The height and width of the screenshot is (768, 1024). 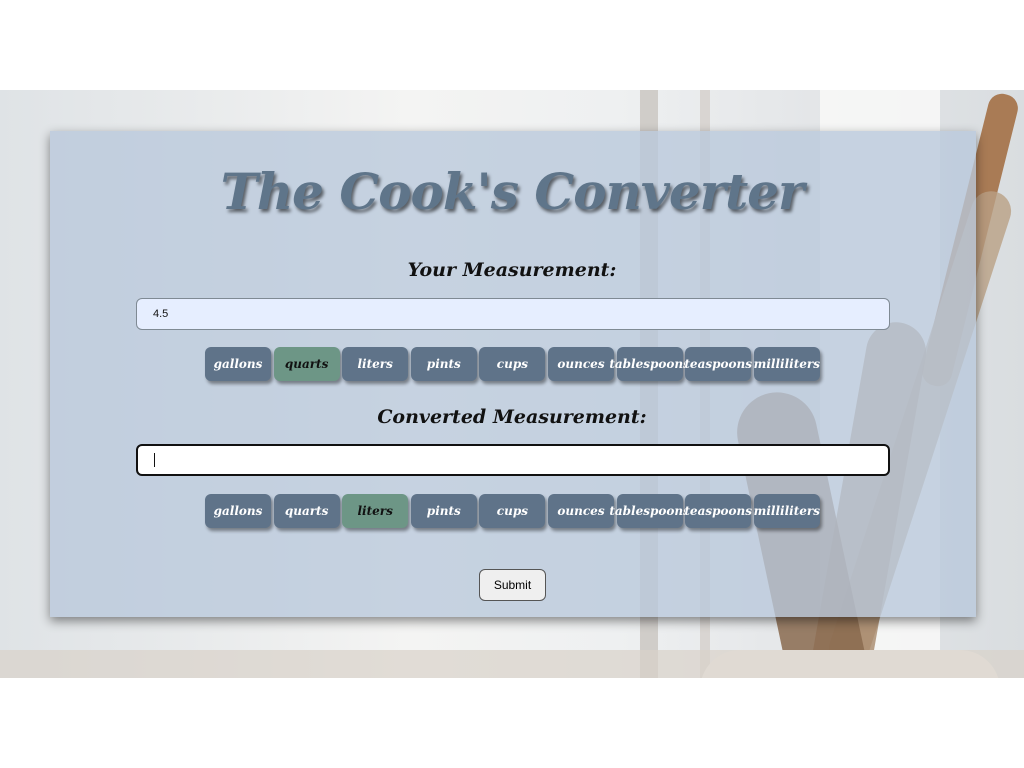 I want to click on text-cursor, so click(x=154, y=460).